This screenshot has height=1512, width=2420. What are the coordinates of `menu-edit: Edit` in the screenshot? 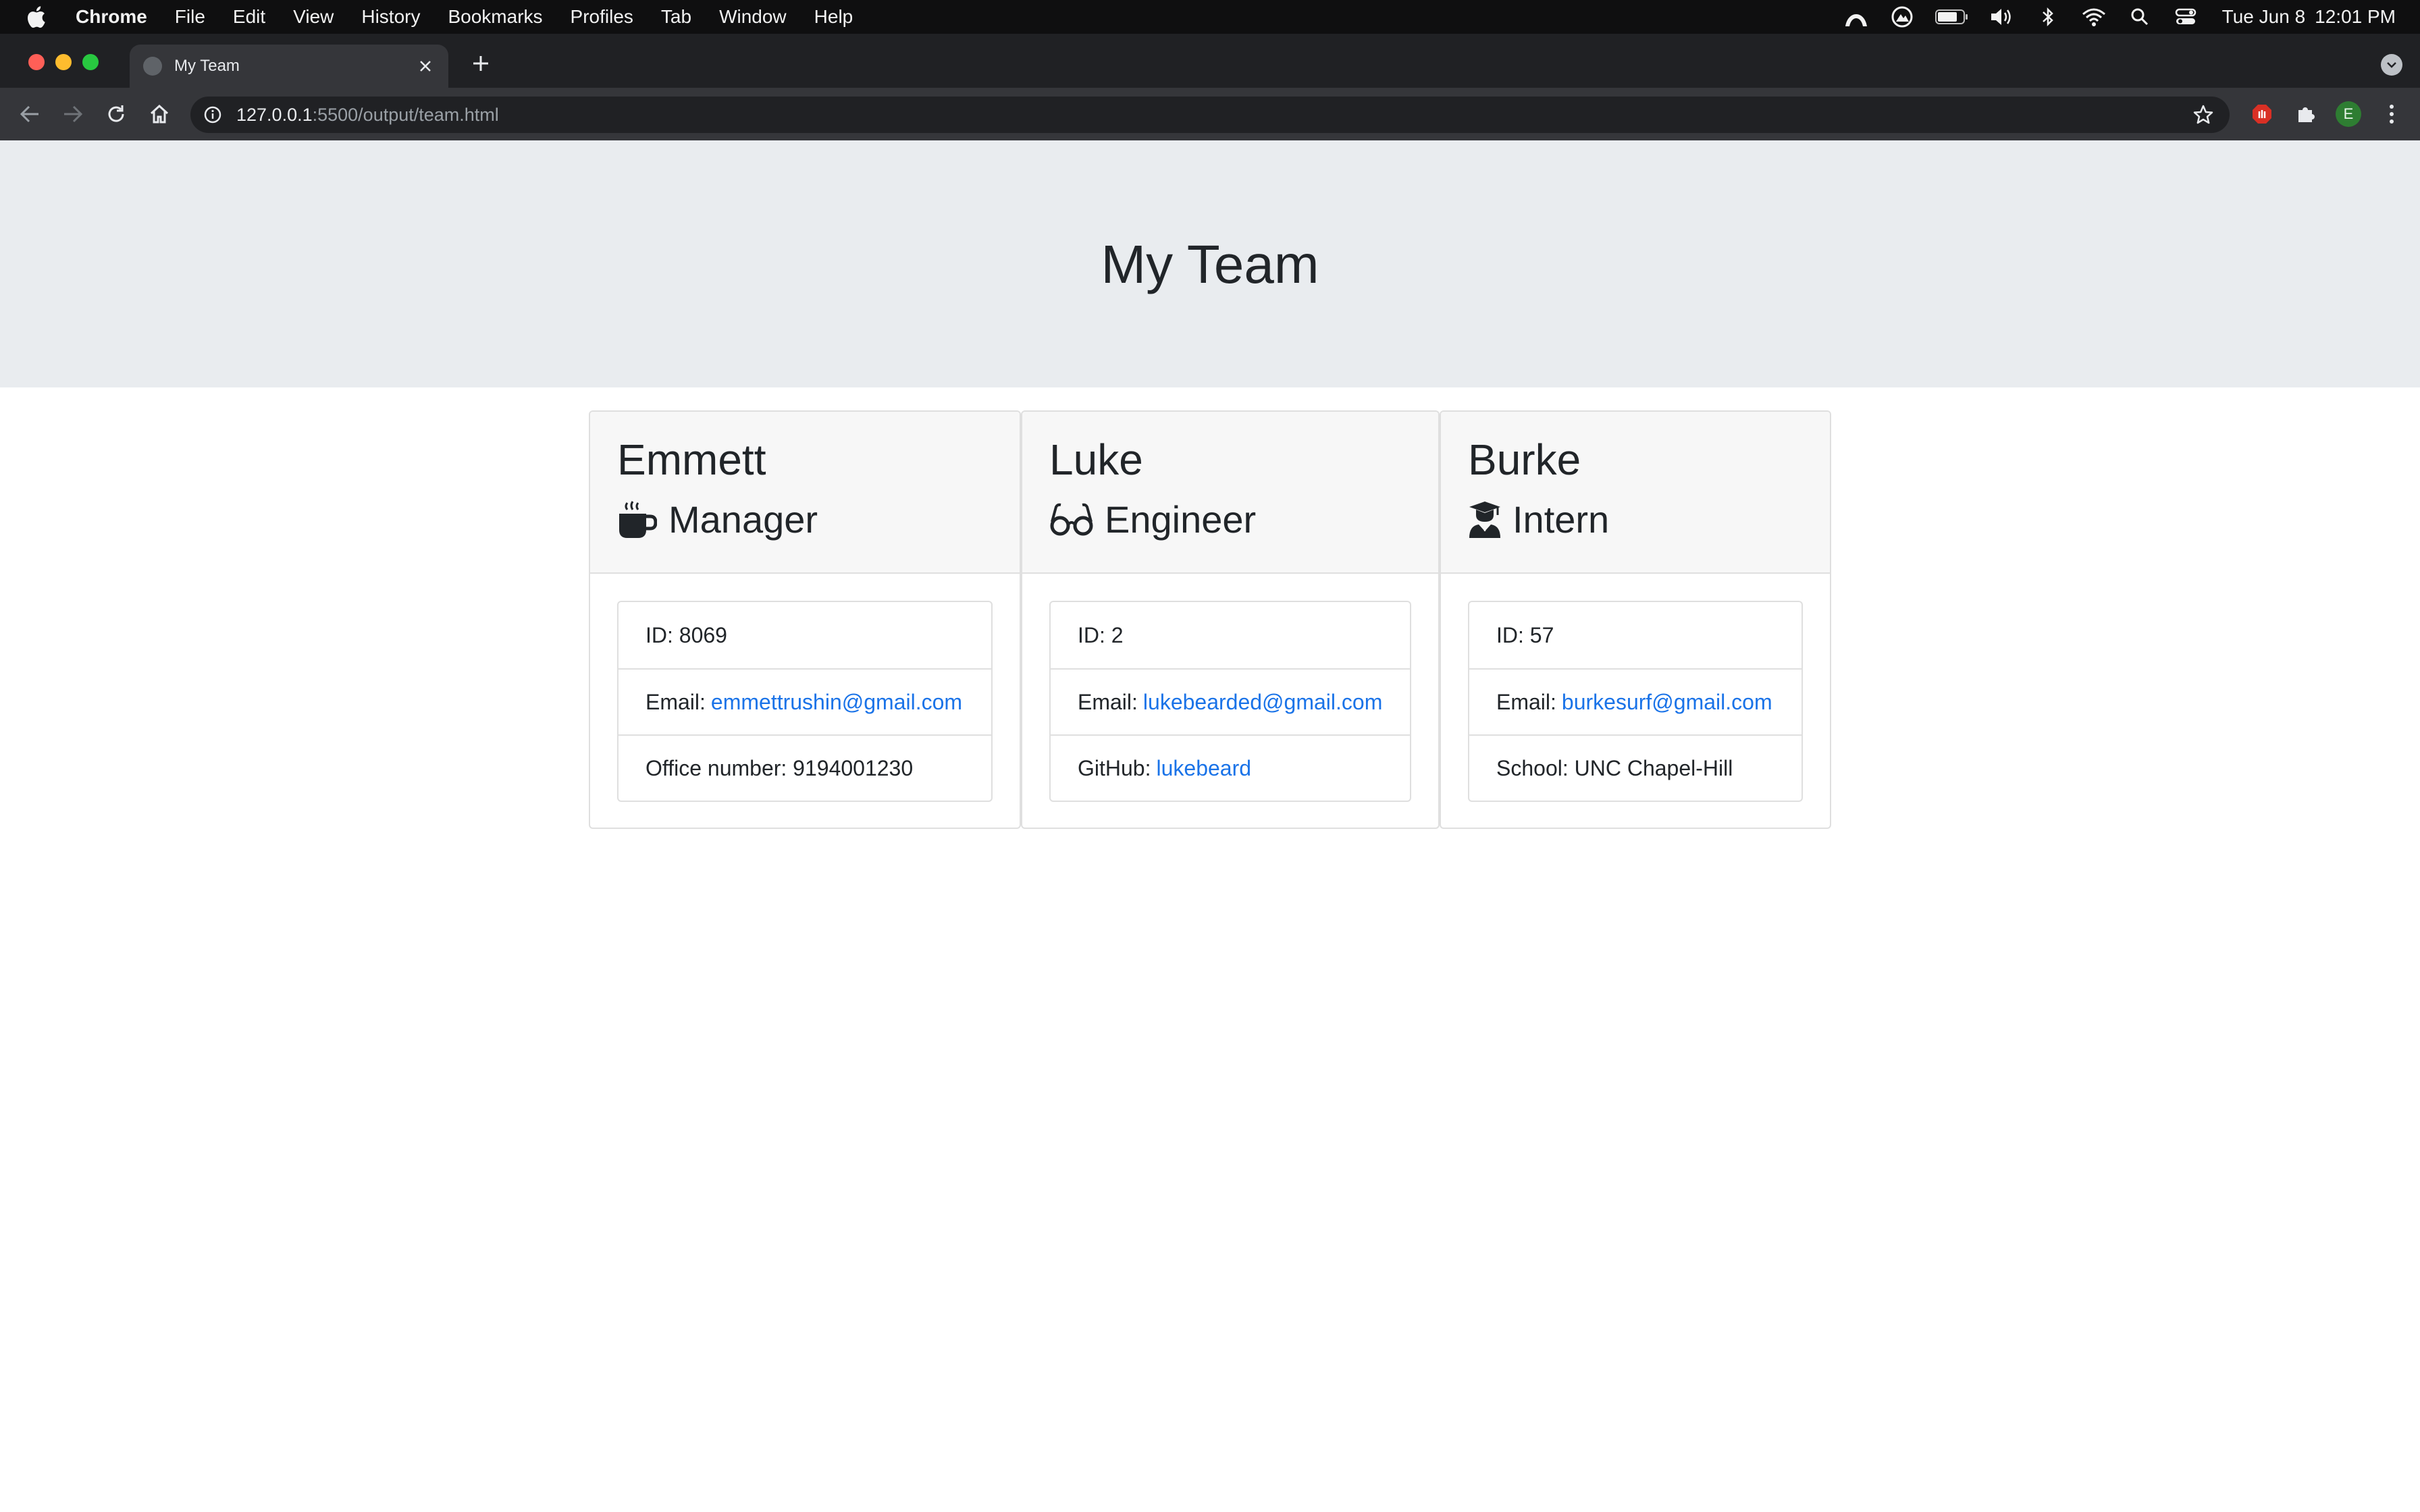 It's located at (249, 17).